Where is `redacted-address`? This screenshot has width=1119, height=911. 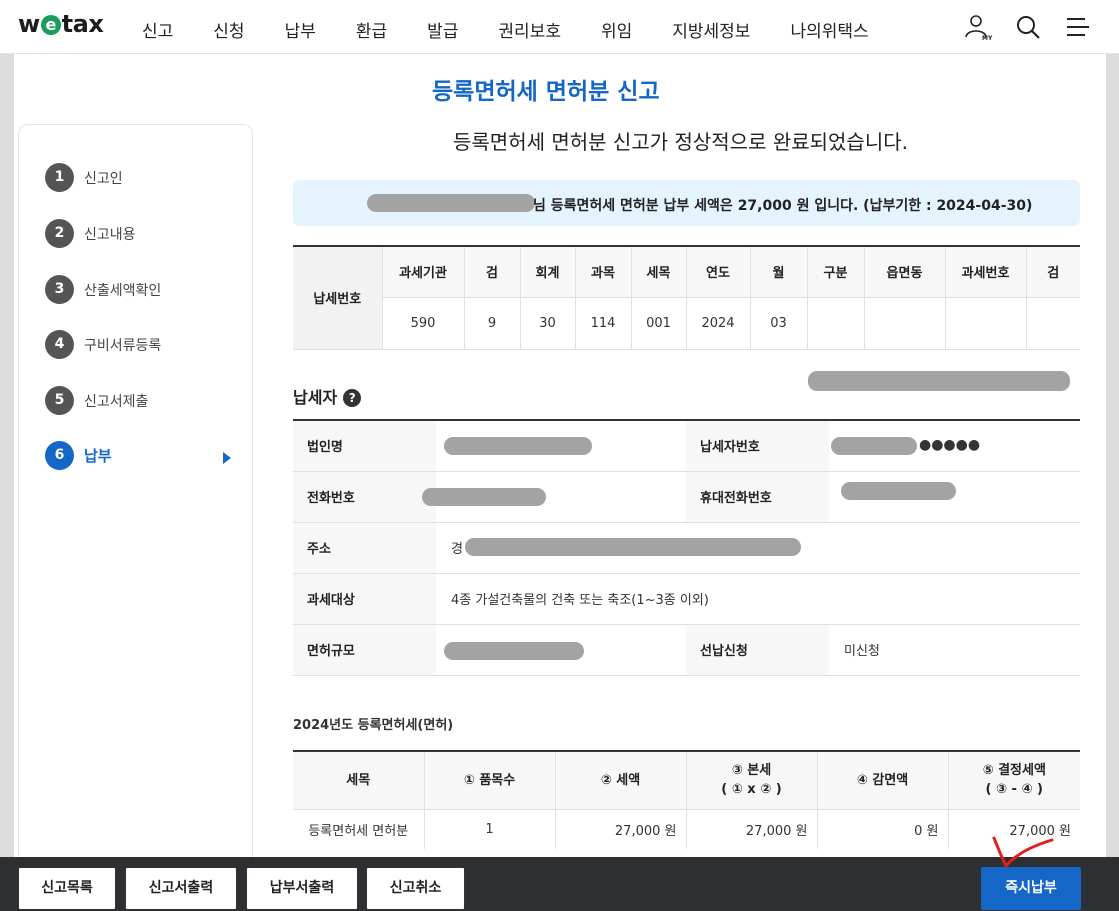 redacted-address is located at coordinates (633, 546).